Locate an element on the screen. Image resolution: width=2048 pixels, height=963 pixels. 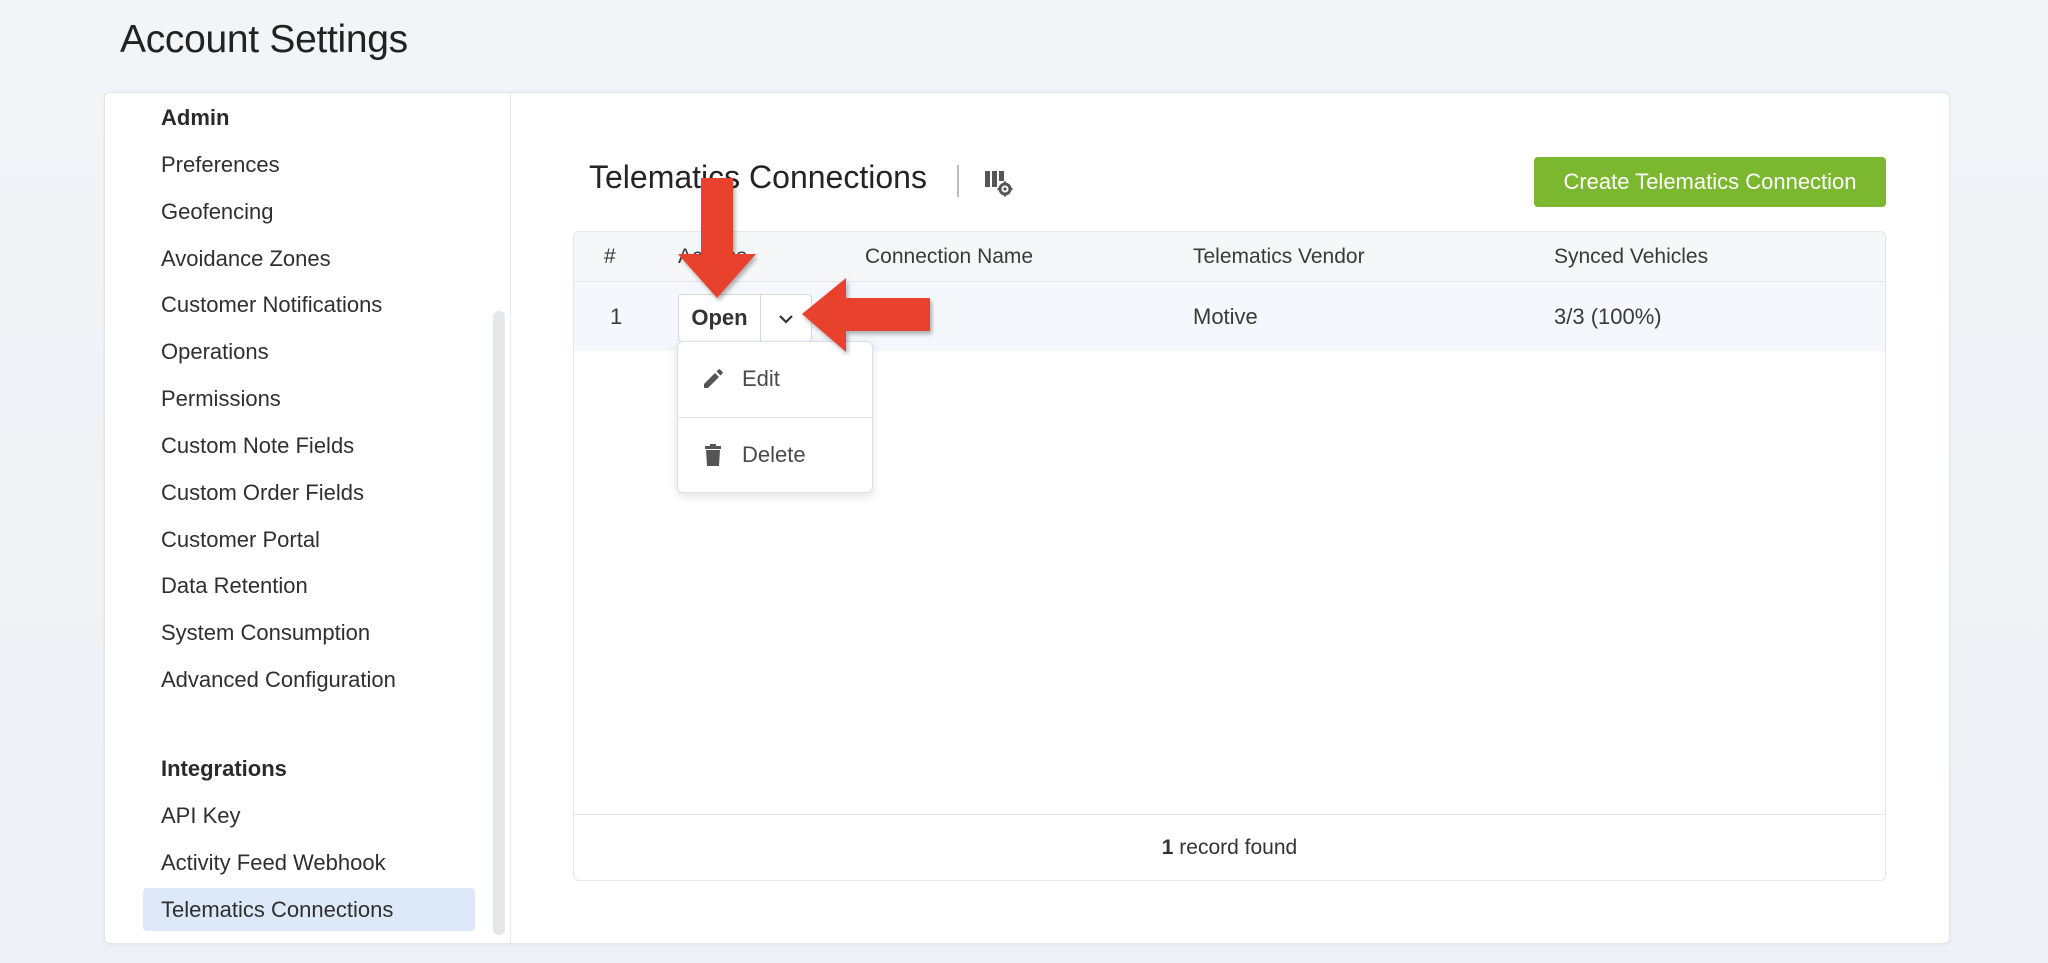
sidebar-item-custom-note-fields: Custom Note Fields is located at coordinates (309, 445).